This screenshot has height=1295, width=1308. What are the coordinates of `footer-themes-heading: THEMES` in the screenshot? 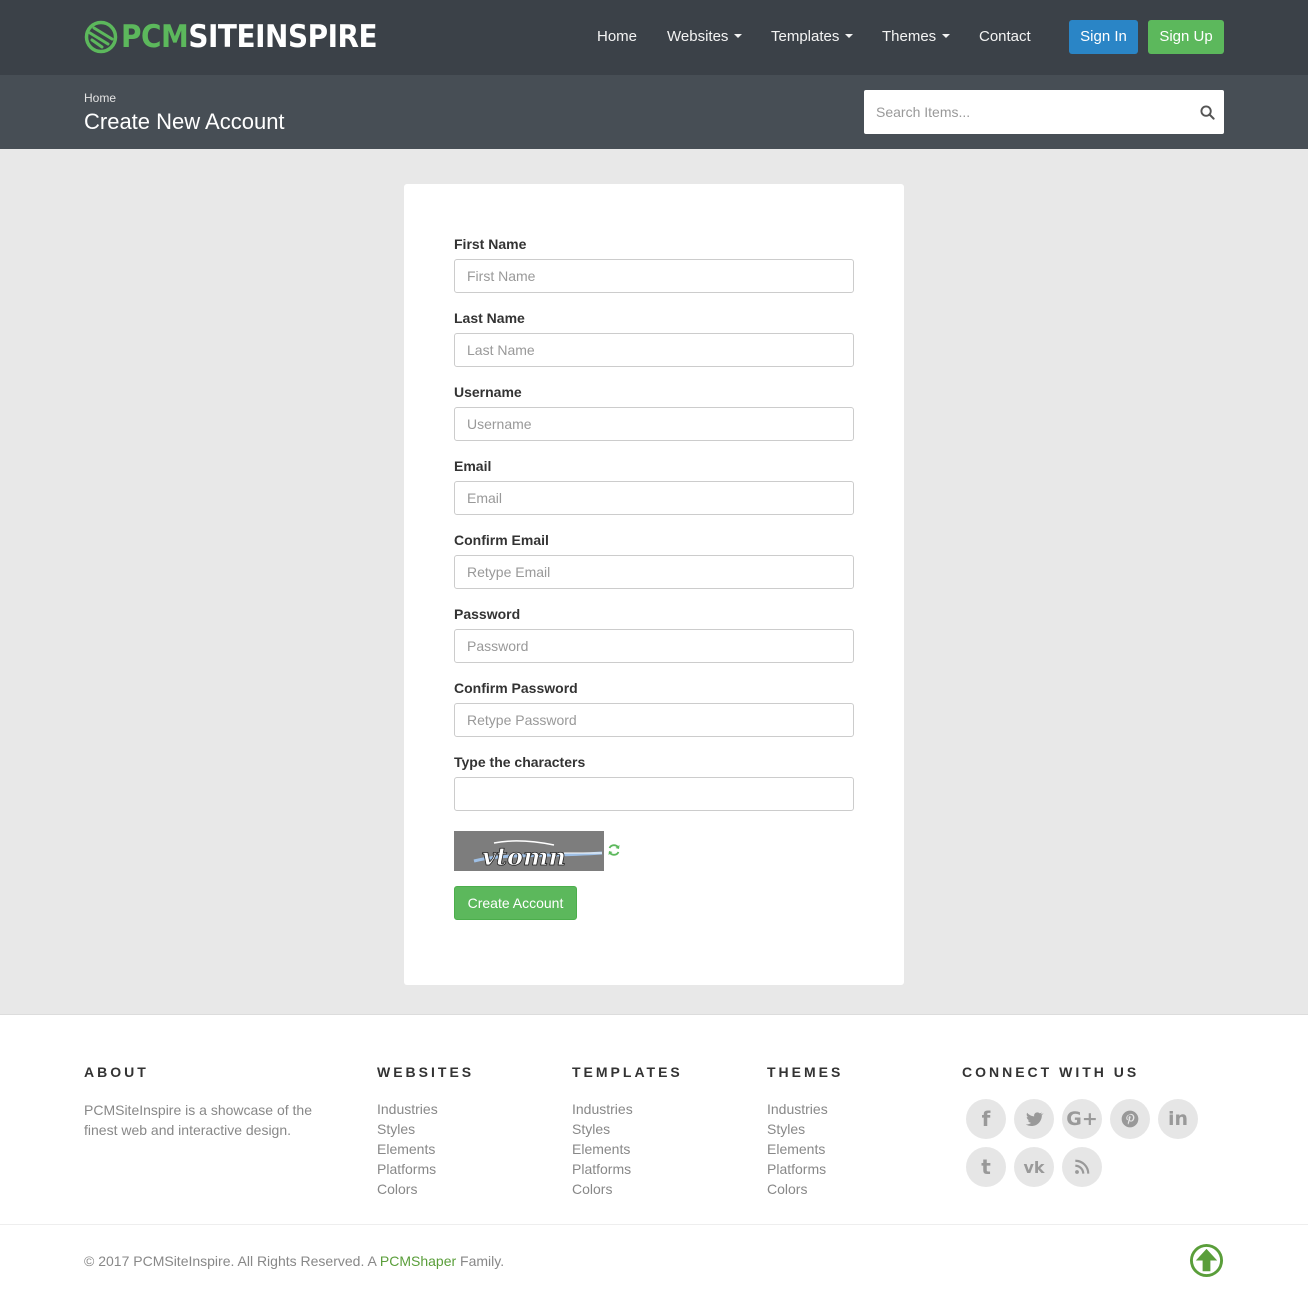 It's located at (805, 1072).